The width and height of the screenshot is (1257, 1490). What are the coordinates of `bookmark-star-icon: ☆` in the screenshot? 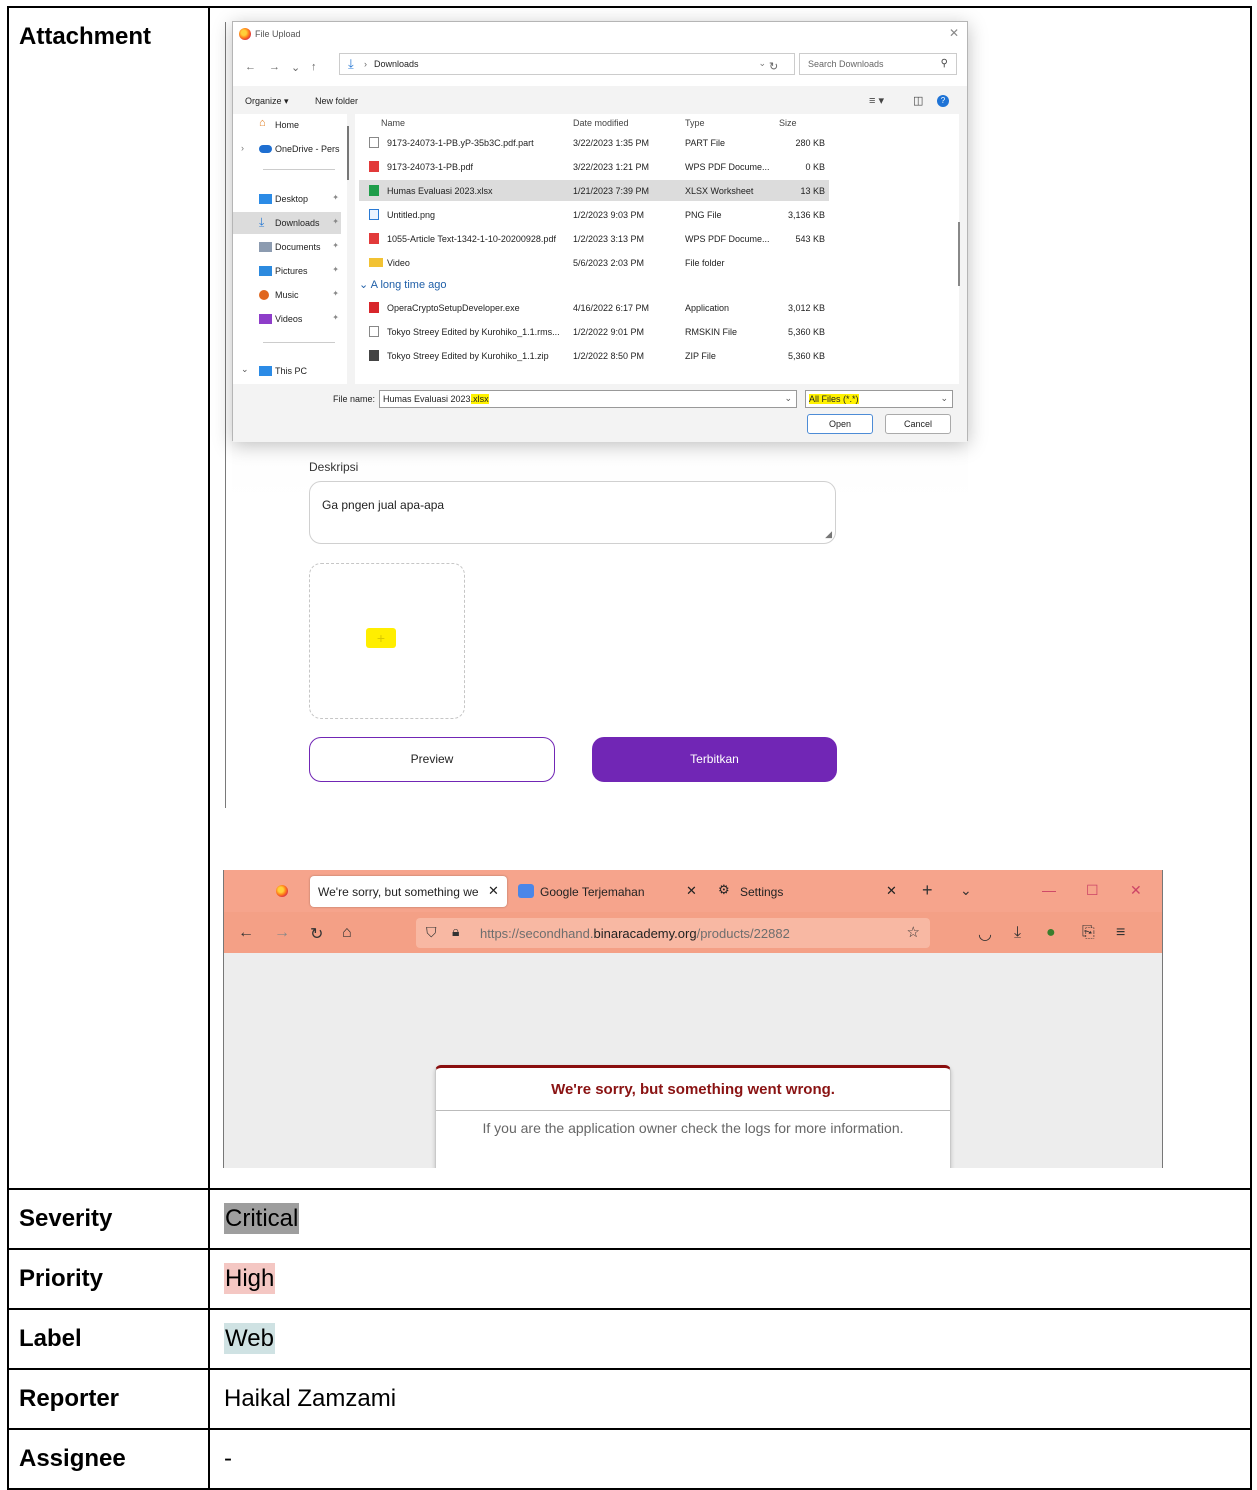 It's located at (913, 932).